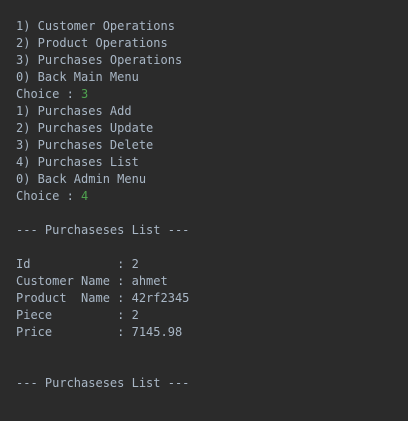 The height and width of the screenshot is (421, 408). What do you see at coordinates (103, 298) in the screenshot?
I see `record-product-name: Product Name : 42rf2345` at bounding box center [103, 298].